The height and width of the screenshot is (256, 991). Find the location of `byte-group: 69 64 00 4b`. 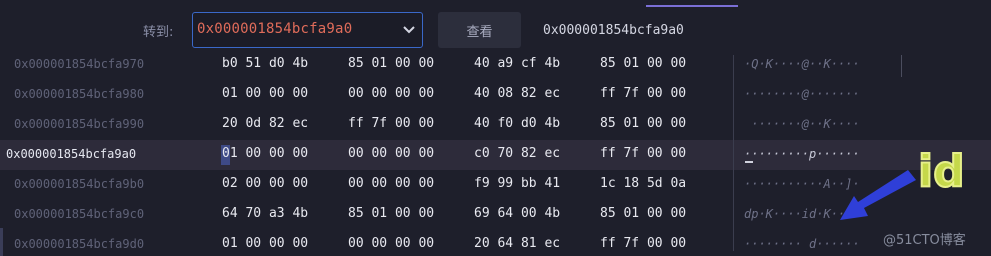

byte-group: 69 64 00 4b is located at coordinates (517, 213).